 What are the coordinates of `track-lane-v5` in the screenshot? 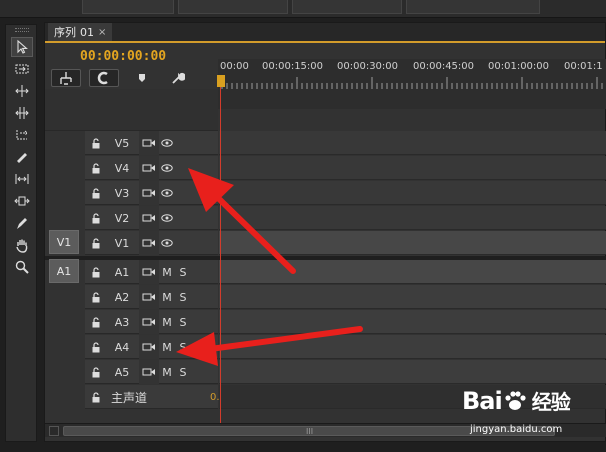 It's located at (412, 143).